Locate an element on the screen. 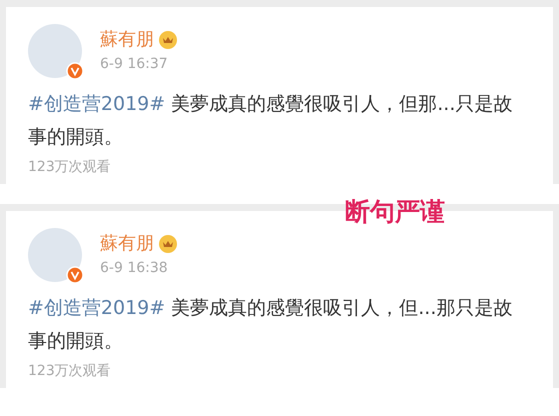 Image resolution: width=559 pixels, height=416 pixels. annotation-text: 断句严谨 is located at coordinates (395, 211).